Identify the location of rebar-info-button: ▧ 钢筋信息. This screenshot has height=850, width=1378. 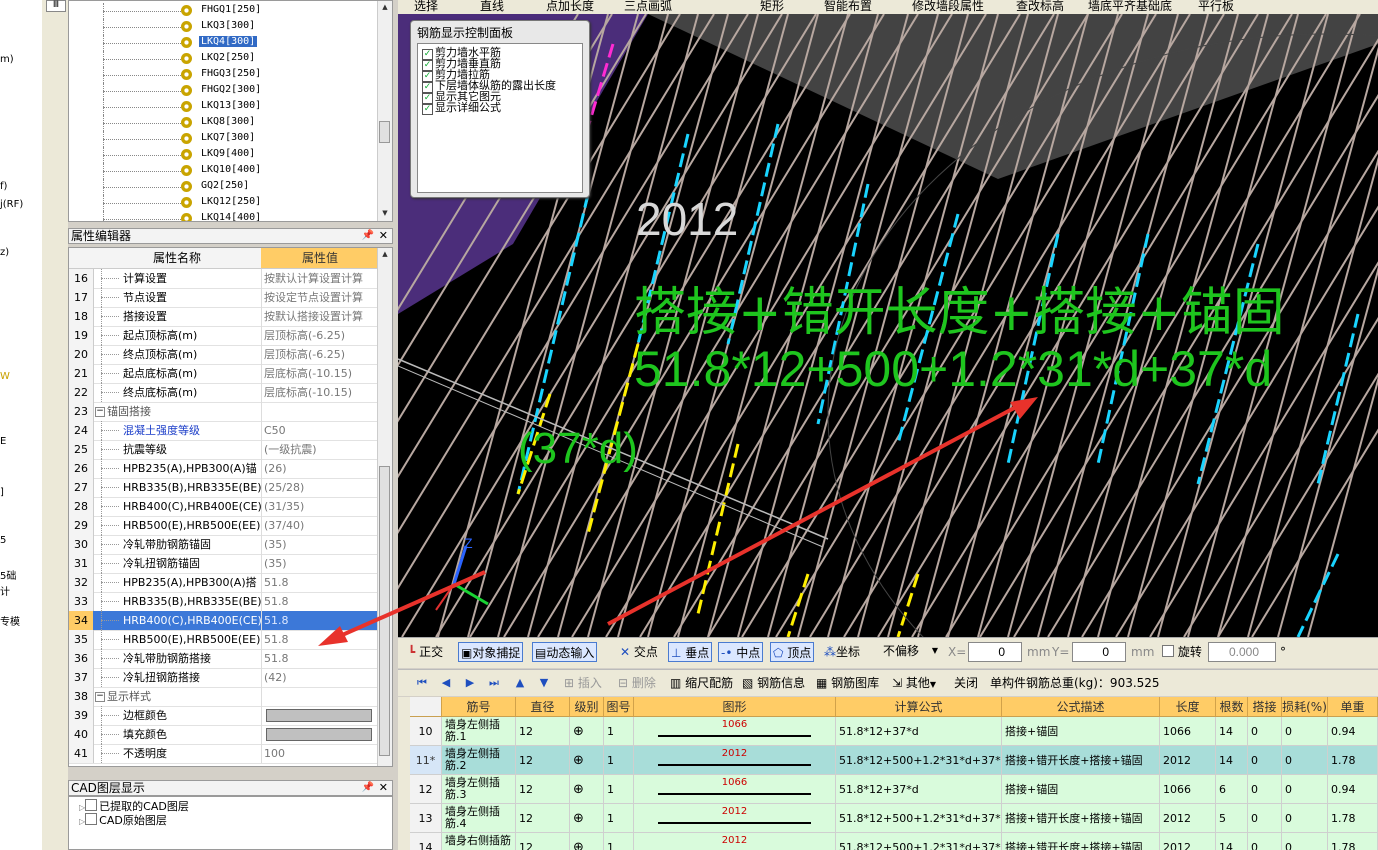
(773, 683).